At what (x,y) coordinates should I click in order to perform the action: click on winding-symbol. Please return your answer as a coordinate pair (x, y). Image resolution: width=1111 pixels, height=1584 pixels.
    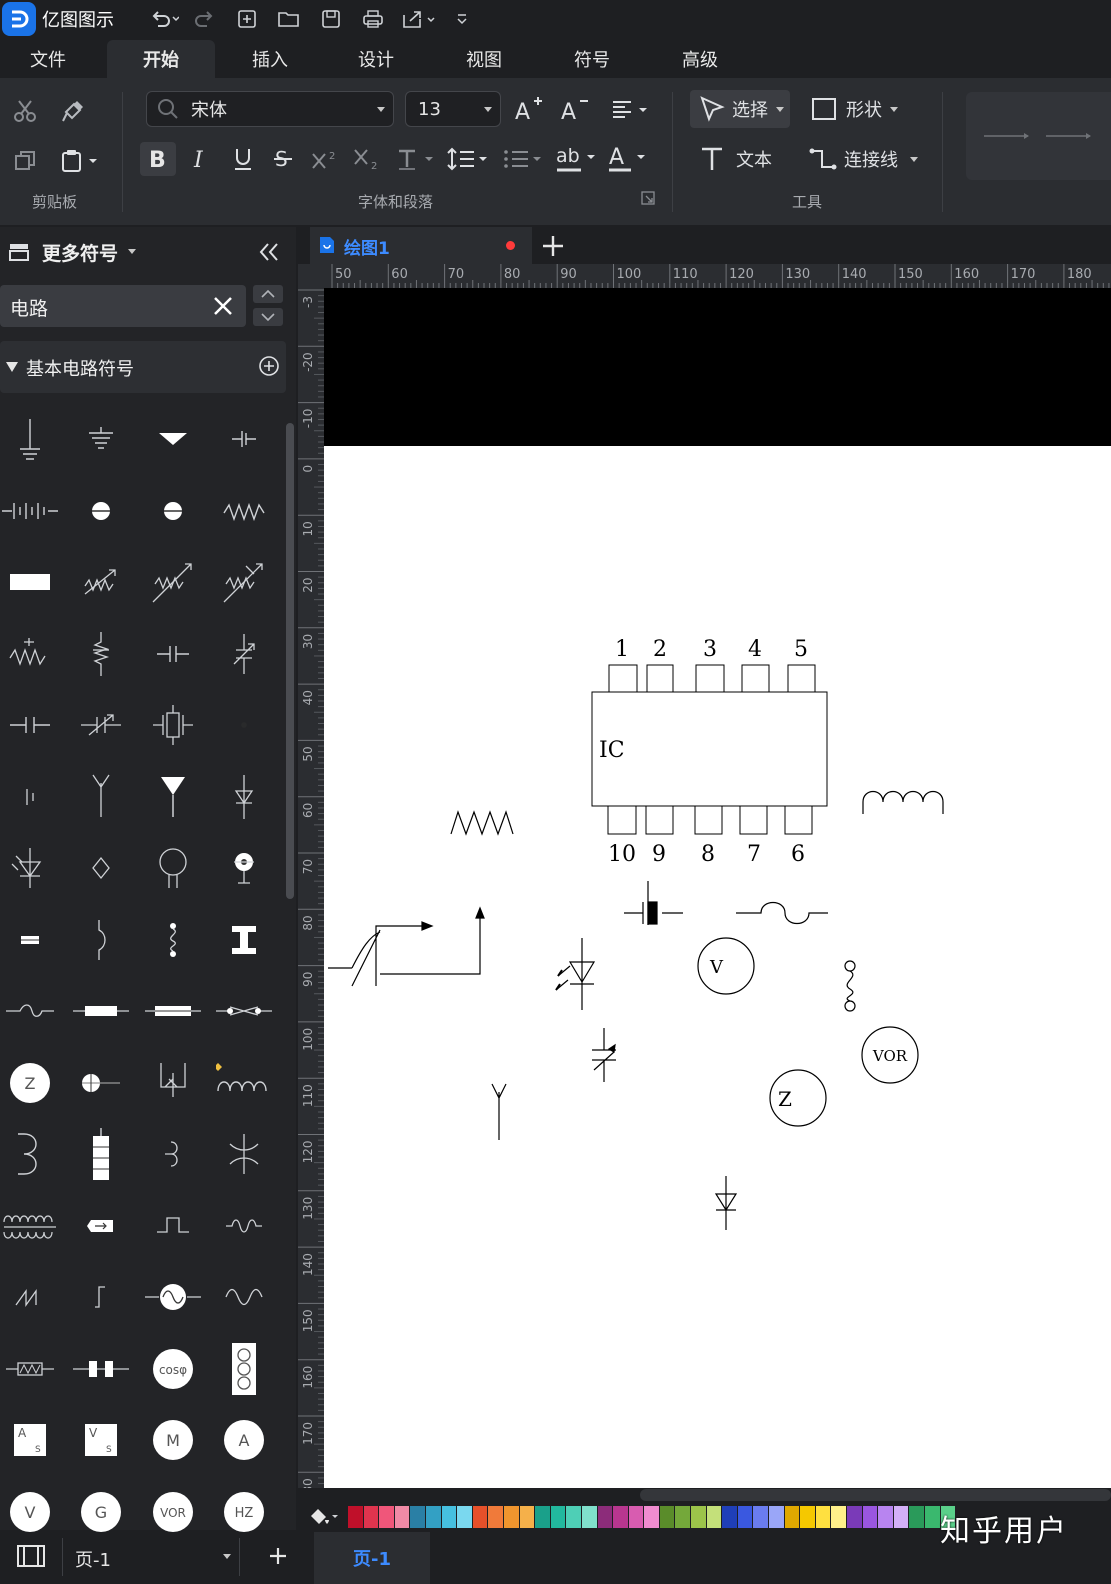
    Looking at the image, I should click on (30, 1154).